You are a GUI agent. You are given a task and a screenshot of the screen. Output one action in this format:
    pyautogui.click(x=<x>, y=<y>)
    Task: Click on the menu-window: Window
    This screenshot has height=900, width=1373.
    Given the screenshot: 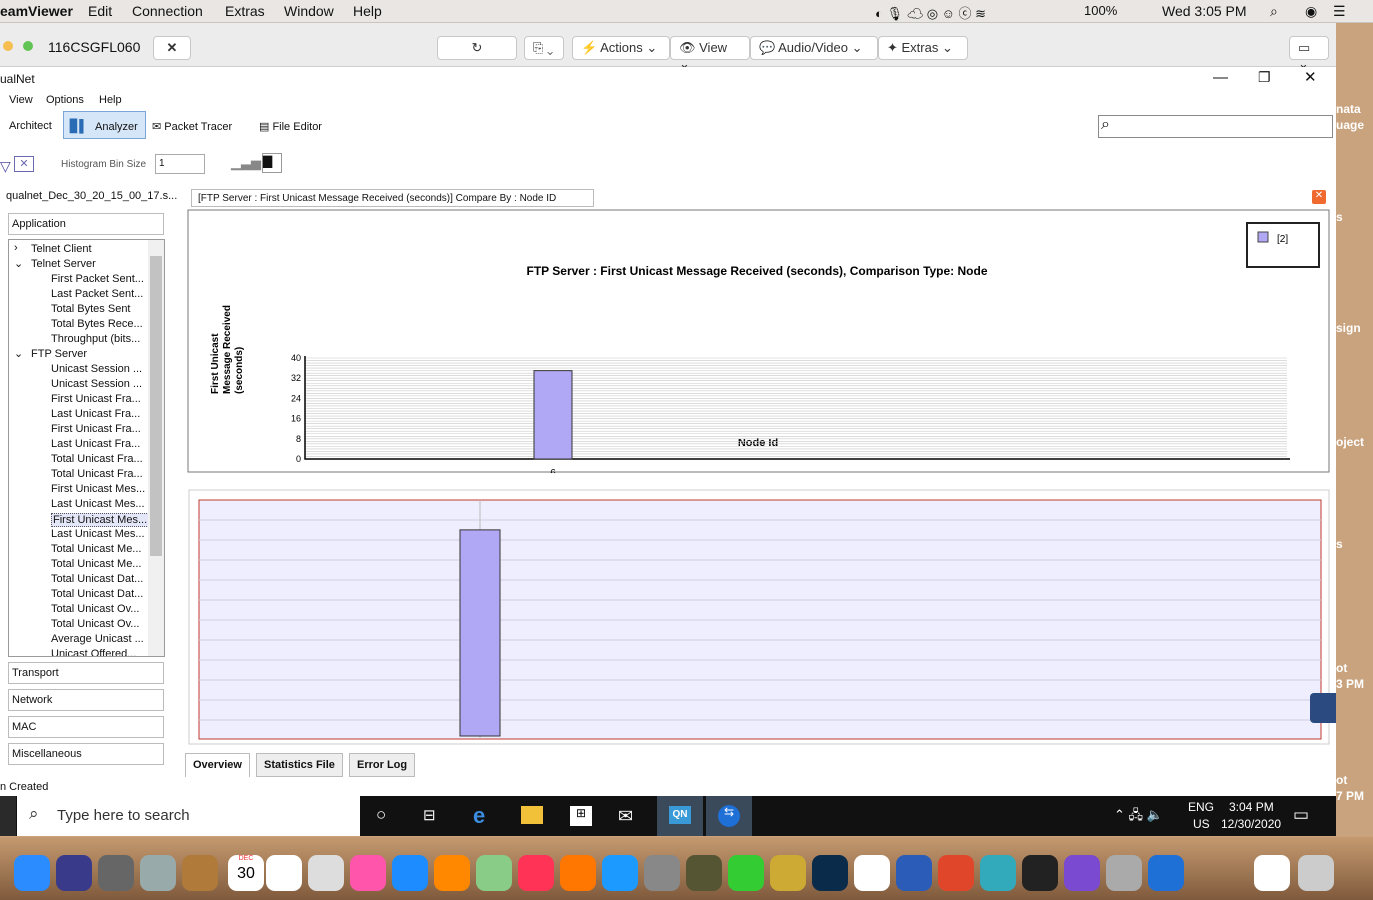 What is the action you would take?
    pyautogui.click(x=309, y=11)
    